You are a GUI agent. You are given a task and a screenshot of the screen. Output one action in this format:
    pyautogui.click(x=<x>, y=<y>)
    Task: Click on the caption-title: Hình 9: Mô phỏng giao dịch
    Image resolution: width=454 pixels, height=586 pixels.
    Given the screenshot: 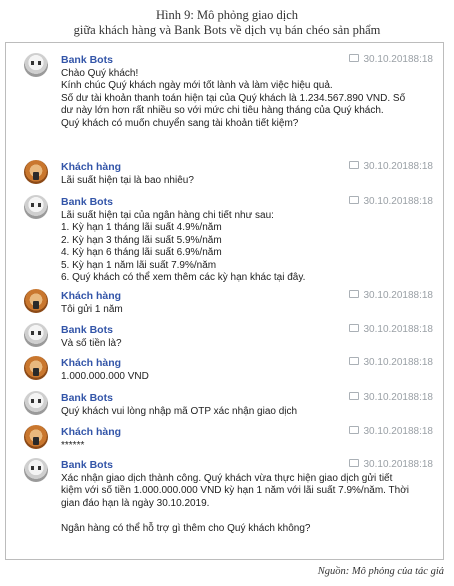 What is the action you would take?
    pyautogui.click(x=226, y=15)
    